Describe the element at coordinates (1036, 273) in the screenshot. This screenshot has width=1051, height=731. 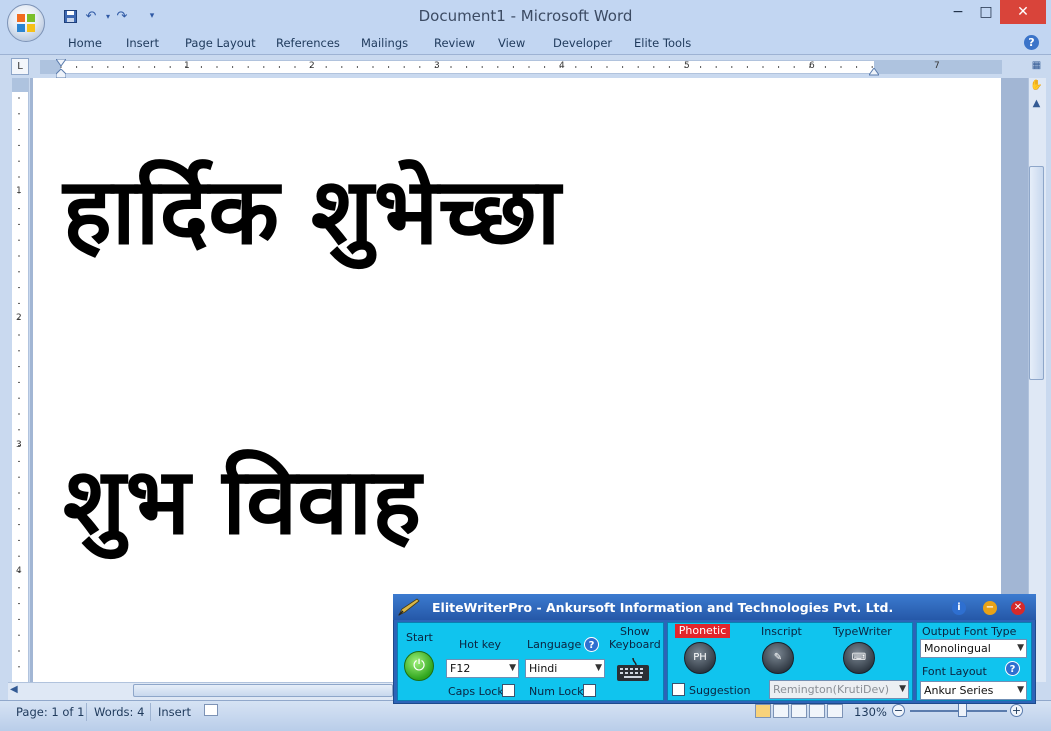
I see `vertical-scroll-thumb` at that location.